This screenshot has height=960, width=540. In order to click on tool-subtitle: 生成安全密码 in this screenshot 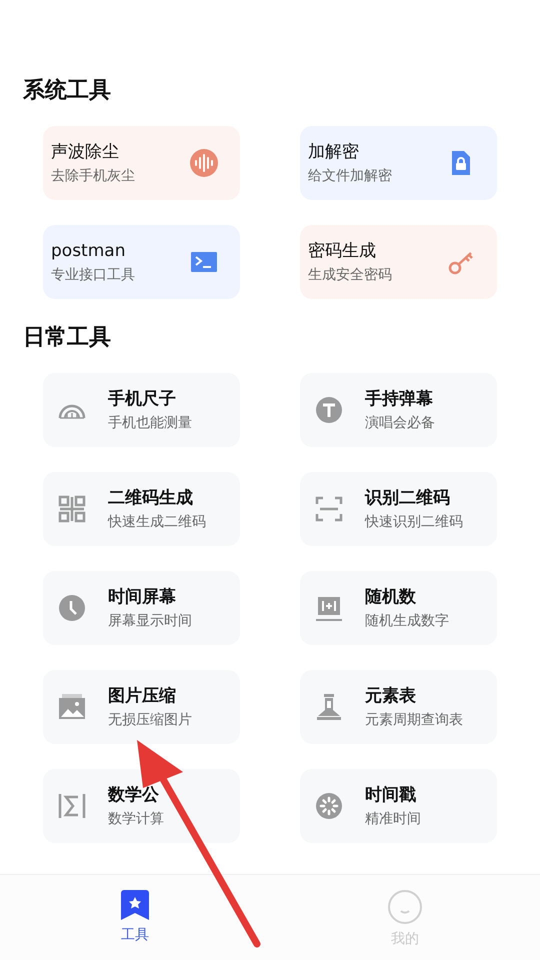, I will do `click(350, 275)`.